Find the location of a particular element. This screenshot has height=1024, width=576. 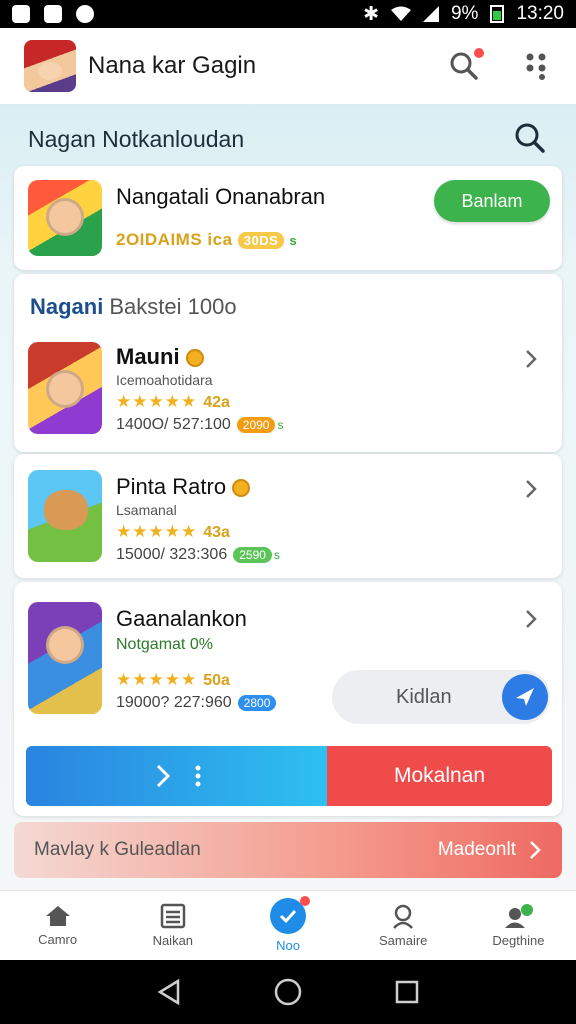

check-button is located at coordinates (290, 915).